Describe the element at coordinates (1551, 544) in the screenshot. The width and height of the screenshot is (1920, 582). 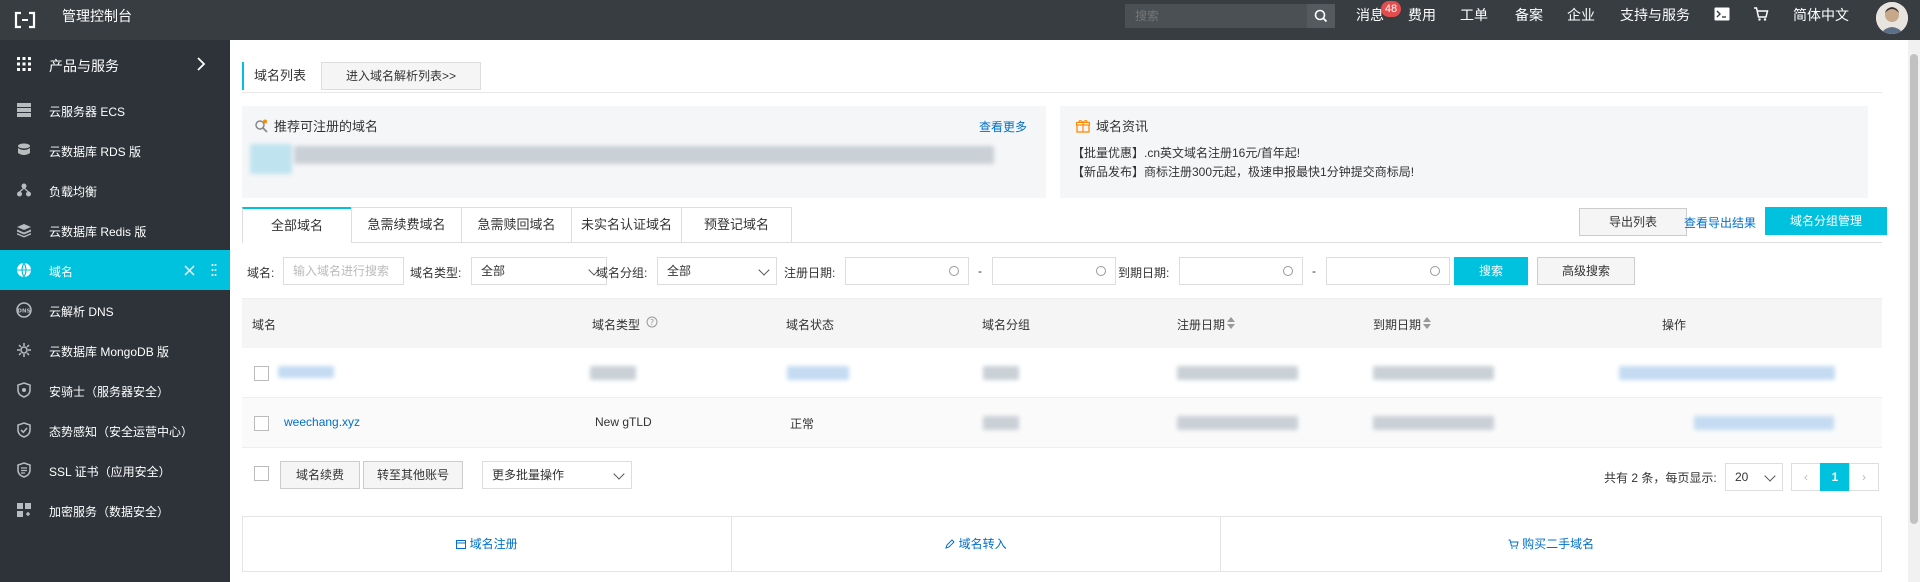
I see `buy-second-hand-domain-link: 购买二手域名` at that location.